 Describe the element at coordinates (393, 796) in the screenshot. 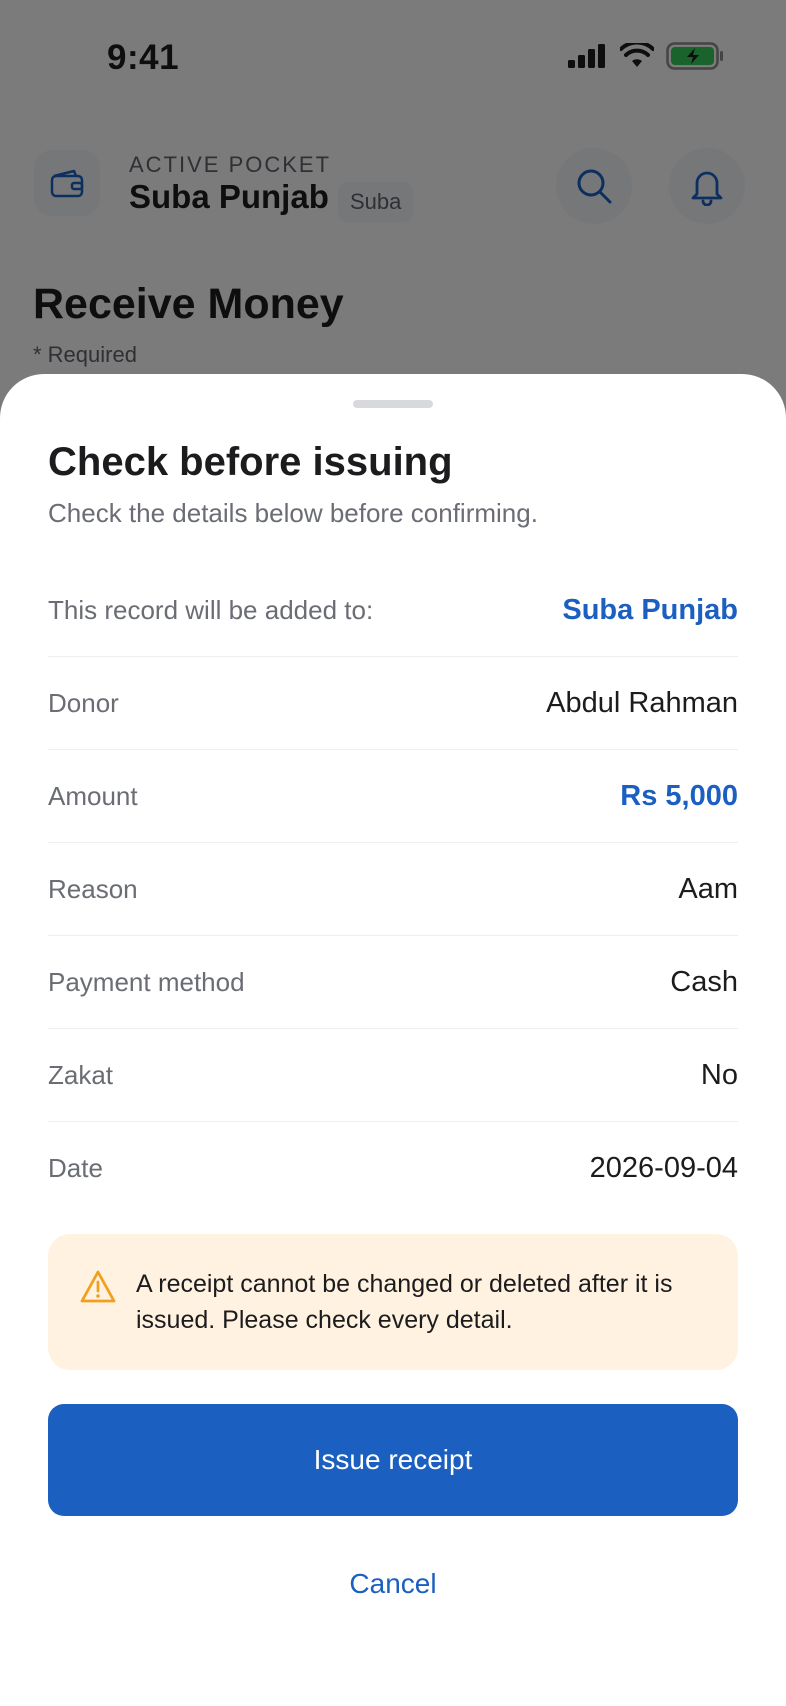

I see `summary-row-amount: Amount Rs 5,000` at that location.